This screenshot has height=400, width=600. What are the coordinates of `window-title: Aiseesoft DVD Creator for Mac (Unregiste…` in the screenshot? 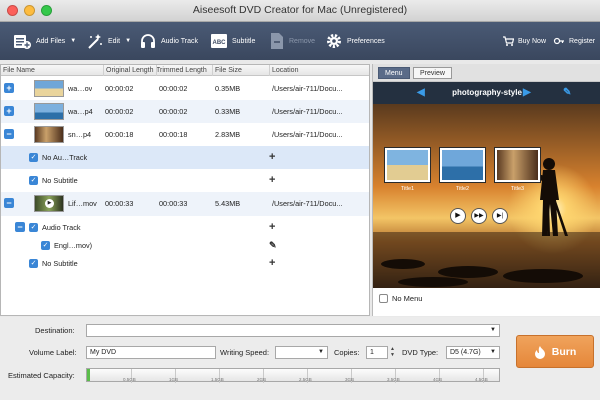 It's located at (300, 10).